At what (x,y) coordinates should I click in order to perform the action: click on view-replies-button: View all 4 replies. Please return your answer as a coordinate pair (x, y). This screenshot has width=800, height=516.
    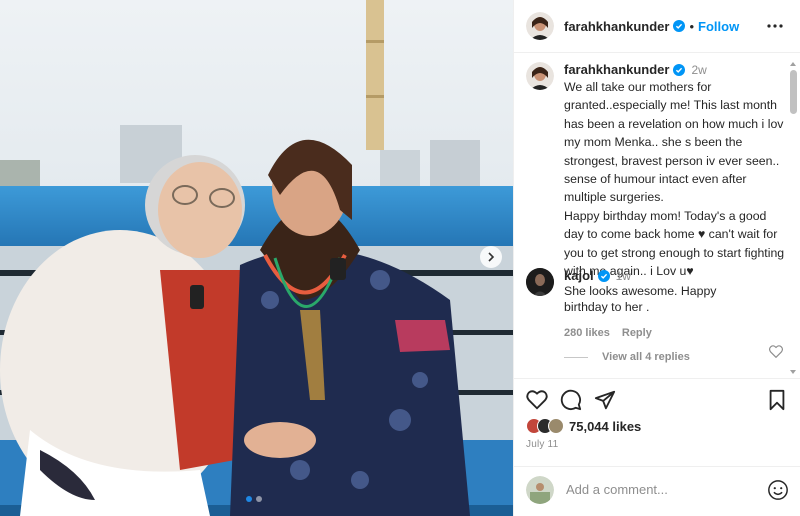
    Looking at the image, I should click on (627, 357).